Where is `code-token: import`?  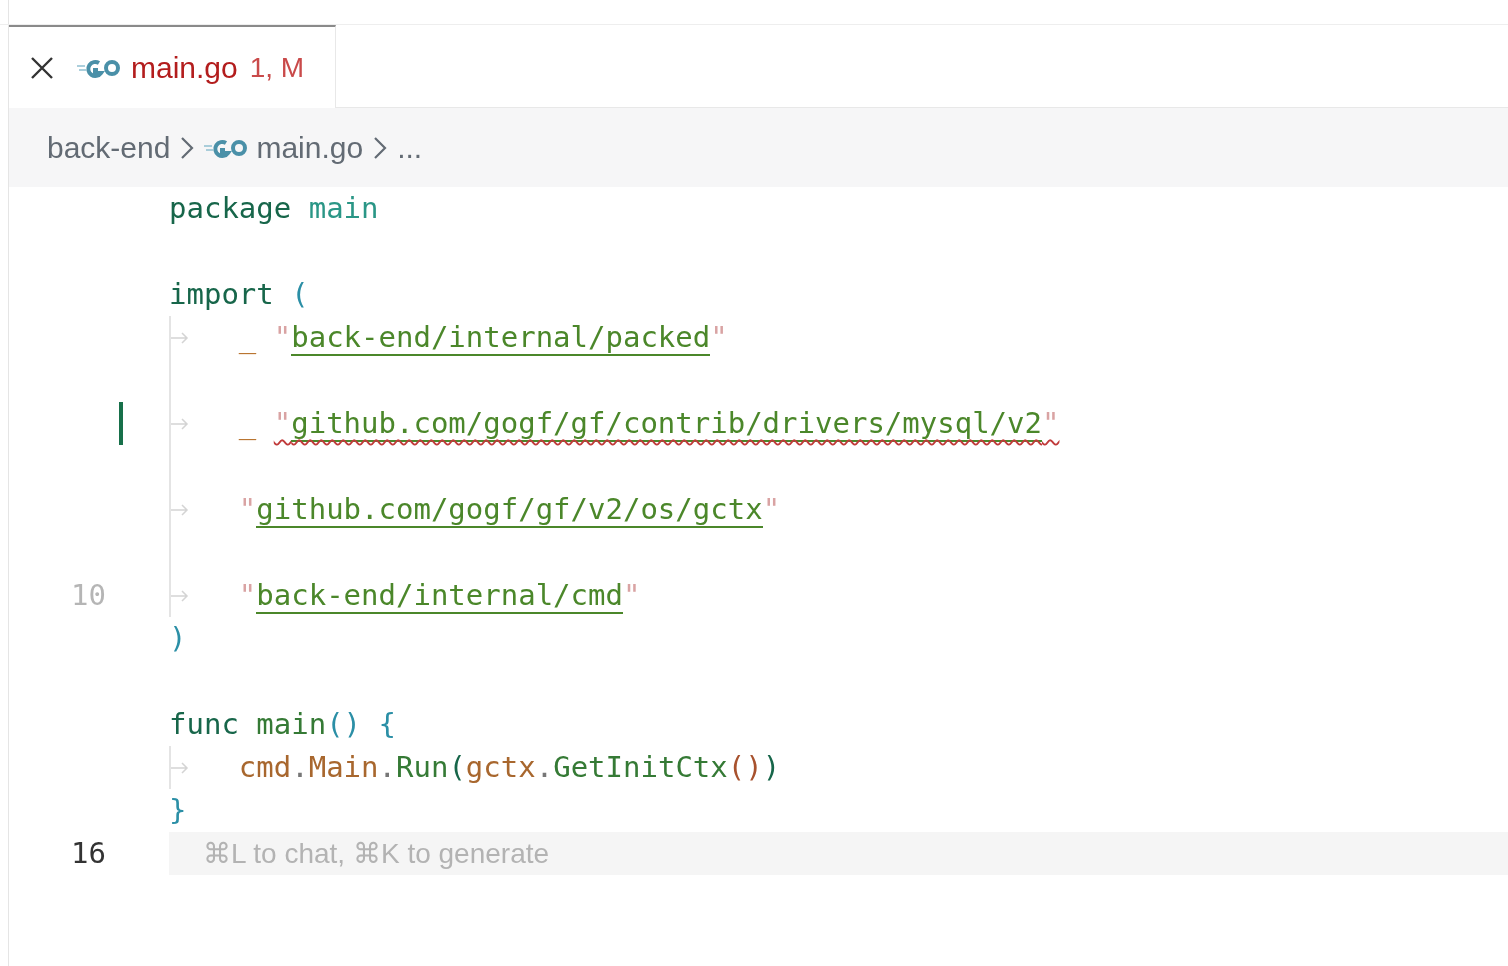
code-token: import is located at coordinates (222, 294).